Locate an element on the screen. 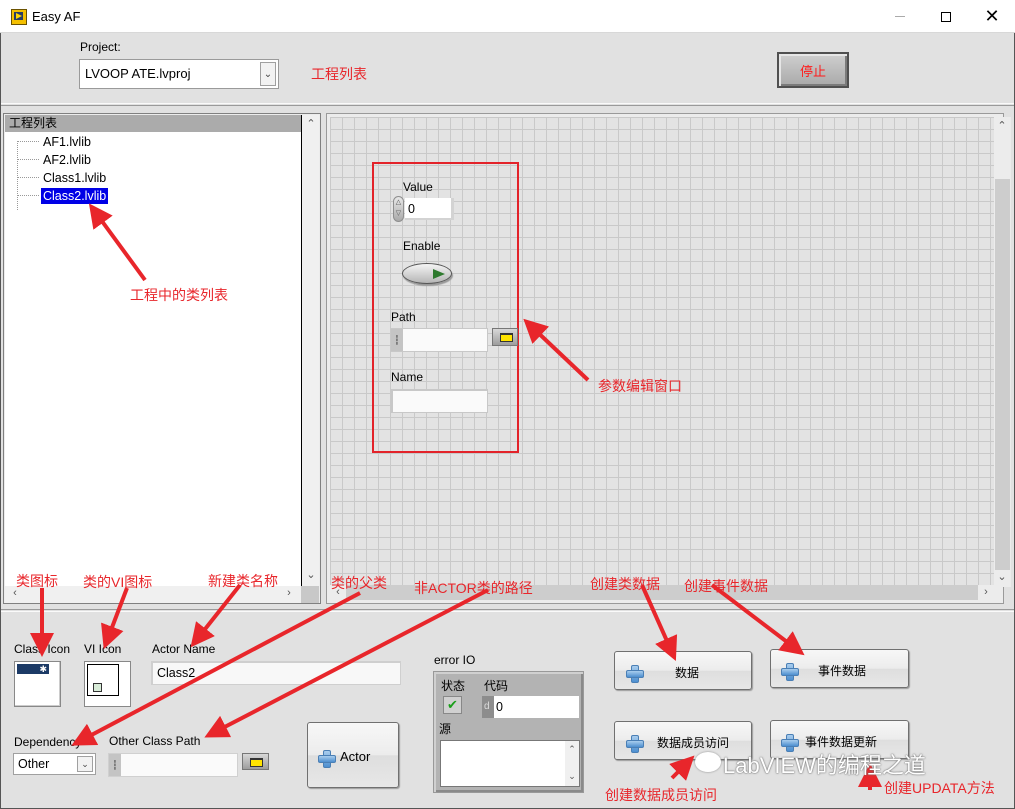 The height and width of the screenshot is (809, 1015). annotation-class-list: 工程中的类列表 is located at coordinates (179, 295).